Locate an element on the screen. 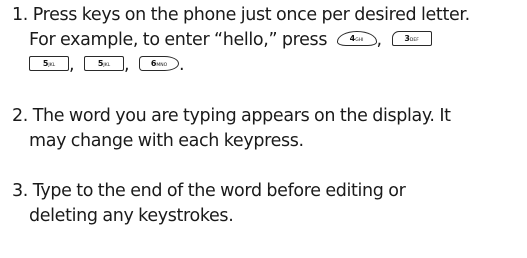 The height and width of the screenshot is (258, 527). step-number: 2. is located at coordinates (20, 116).